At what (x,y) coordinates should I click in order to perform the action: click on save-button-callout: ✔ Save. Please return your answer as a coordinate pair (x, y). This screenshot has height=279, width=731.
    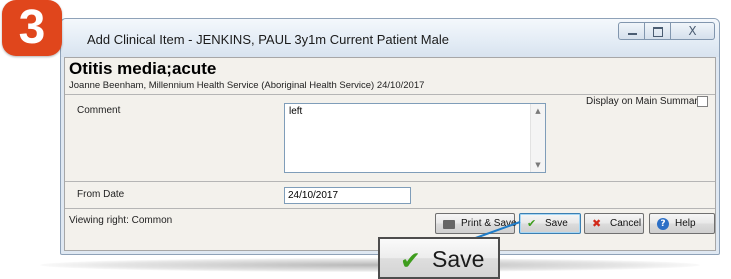
    Looking at the image, I should click on (439, 258).